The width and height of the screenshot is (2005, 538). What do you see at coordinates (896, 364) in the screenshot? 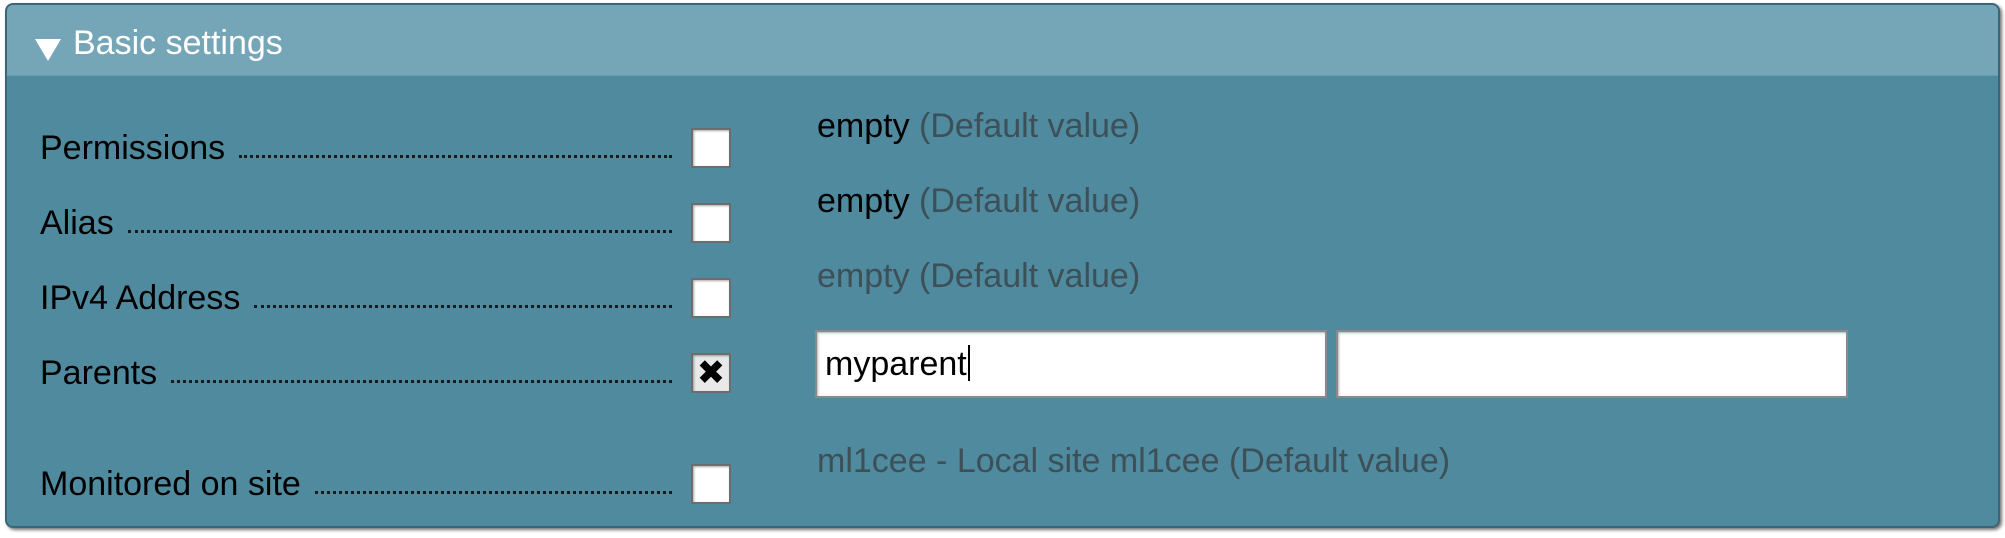
I see `input-value: myparent` at bounding box center [896, 364].